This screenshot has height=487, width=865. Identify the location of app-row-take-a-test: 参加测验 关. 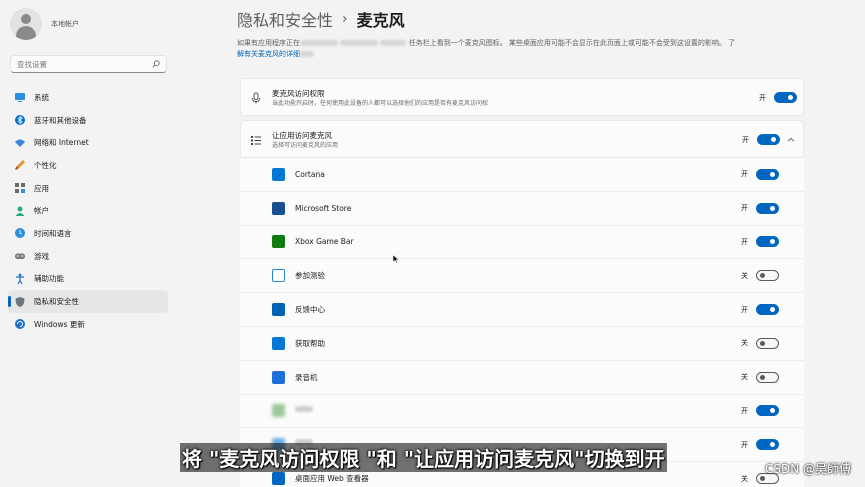
(522, 276).